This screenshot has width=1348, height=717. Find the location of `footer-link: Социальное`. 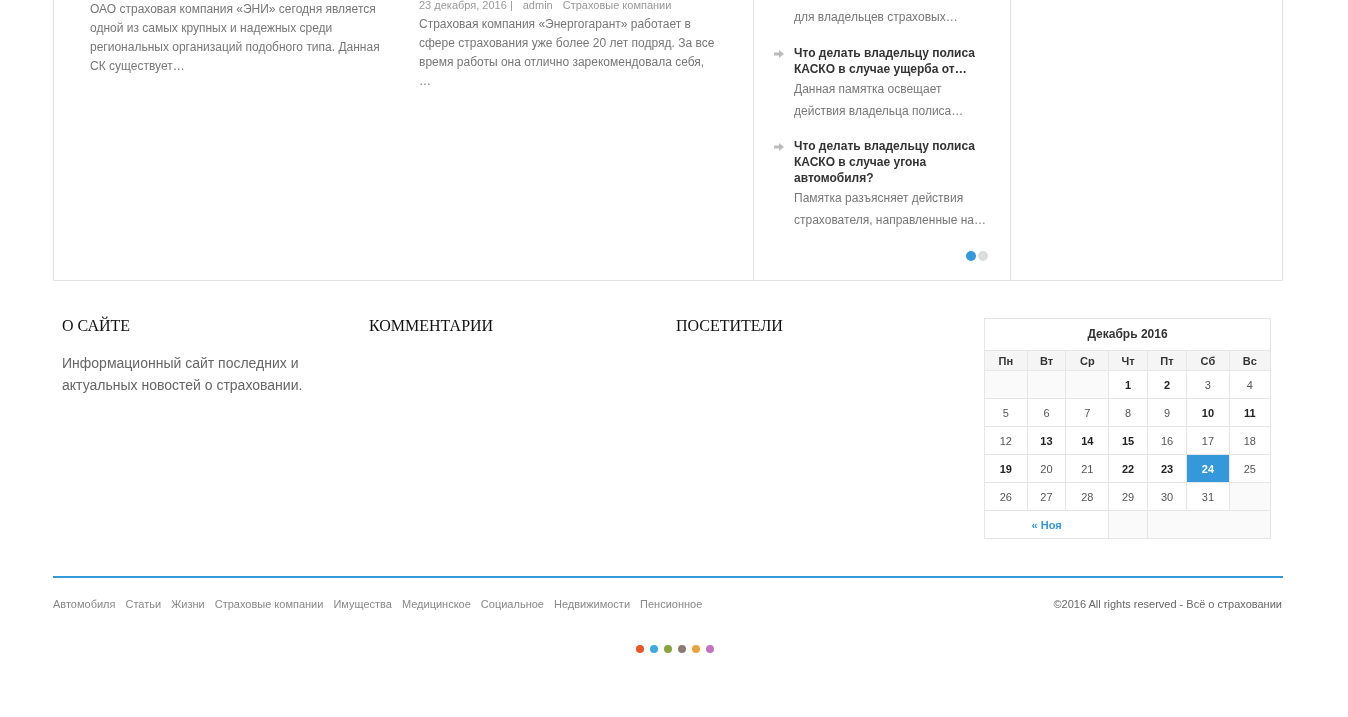

footer-link: Социальное is located at coordinates (512, 604).